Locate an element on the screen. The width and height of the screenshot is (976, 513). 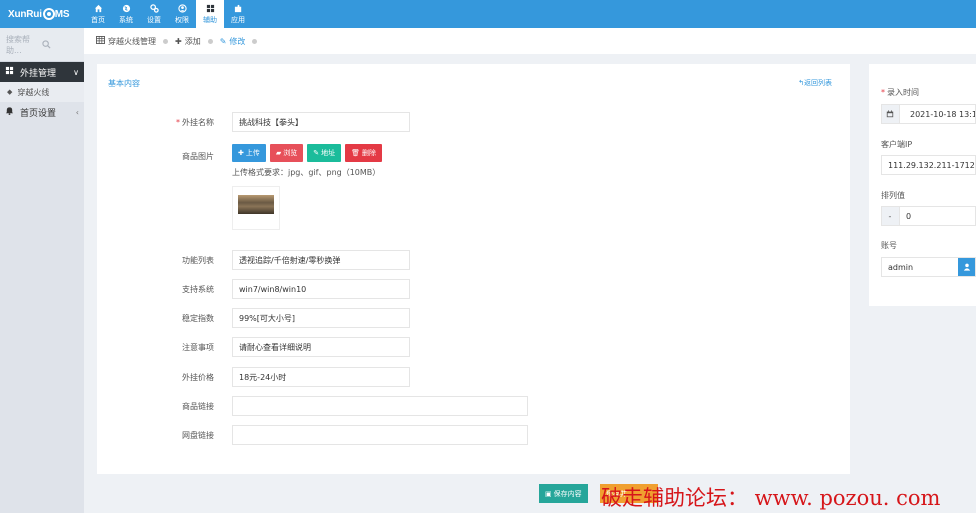
system-input: win7/win8/win10 is located at coordinates (321, 289).